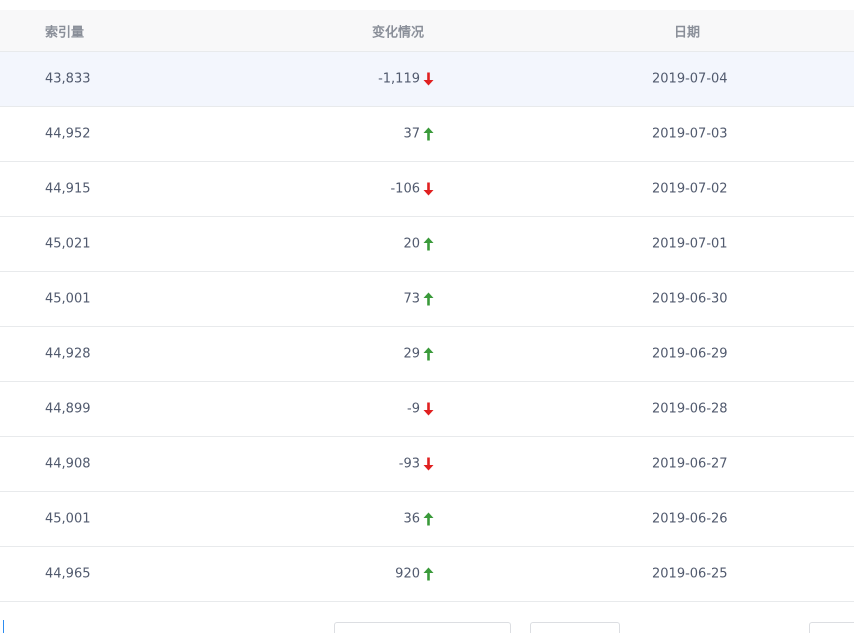  I want to click on next-page-box, so click(831, 627).